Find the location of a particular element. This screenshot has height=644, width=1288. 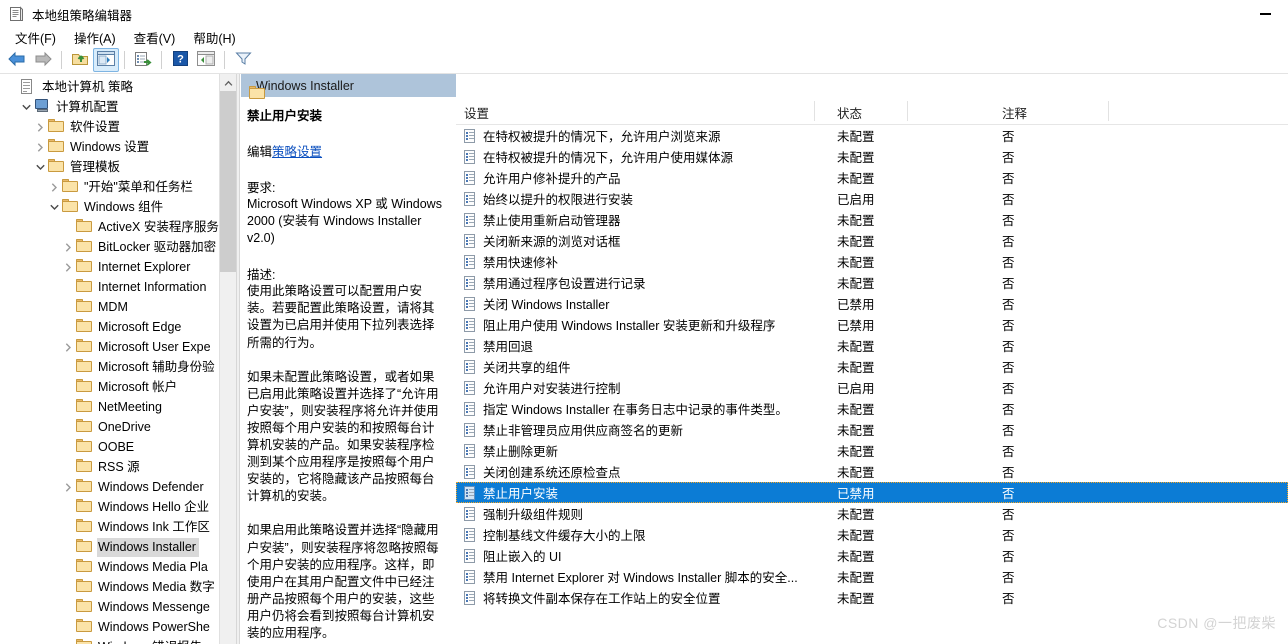

sidebar-item: Windows Hello 企业 is located at coordinates (118, 507).